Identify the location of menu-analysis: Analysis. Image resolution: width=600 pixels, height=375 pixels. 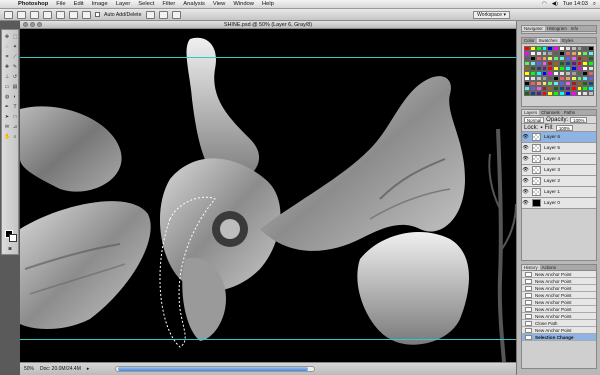
(194, 4).